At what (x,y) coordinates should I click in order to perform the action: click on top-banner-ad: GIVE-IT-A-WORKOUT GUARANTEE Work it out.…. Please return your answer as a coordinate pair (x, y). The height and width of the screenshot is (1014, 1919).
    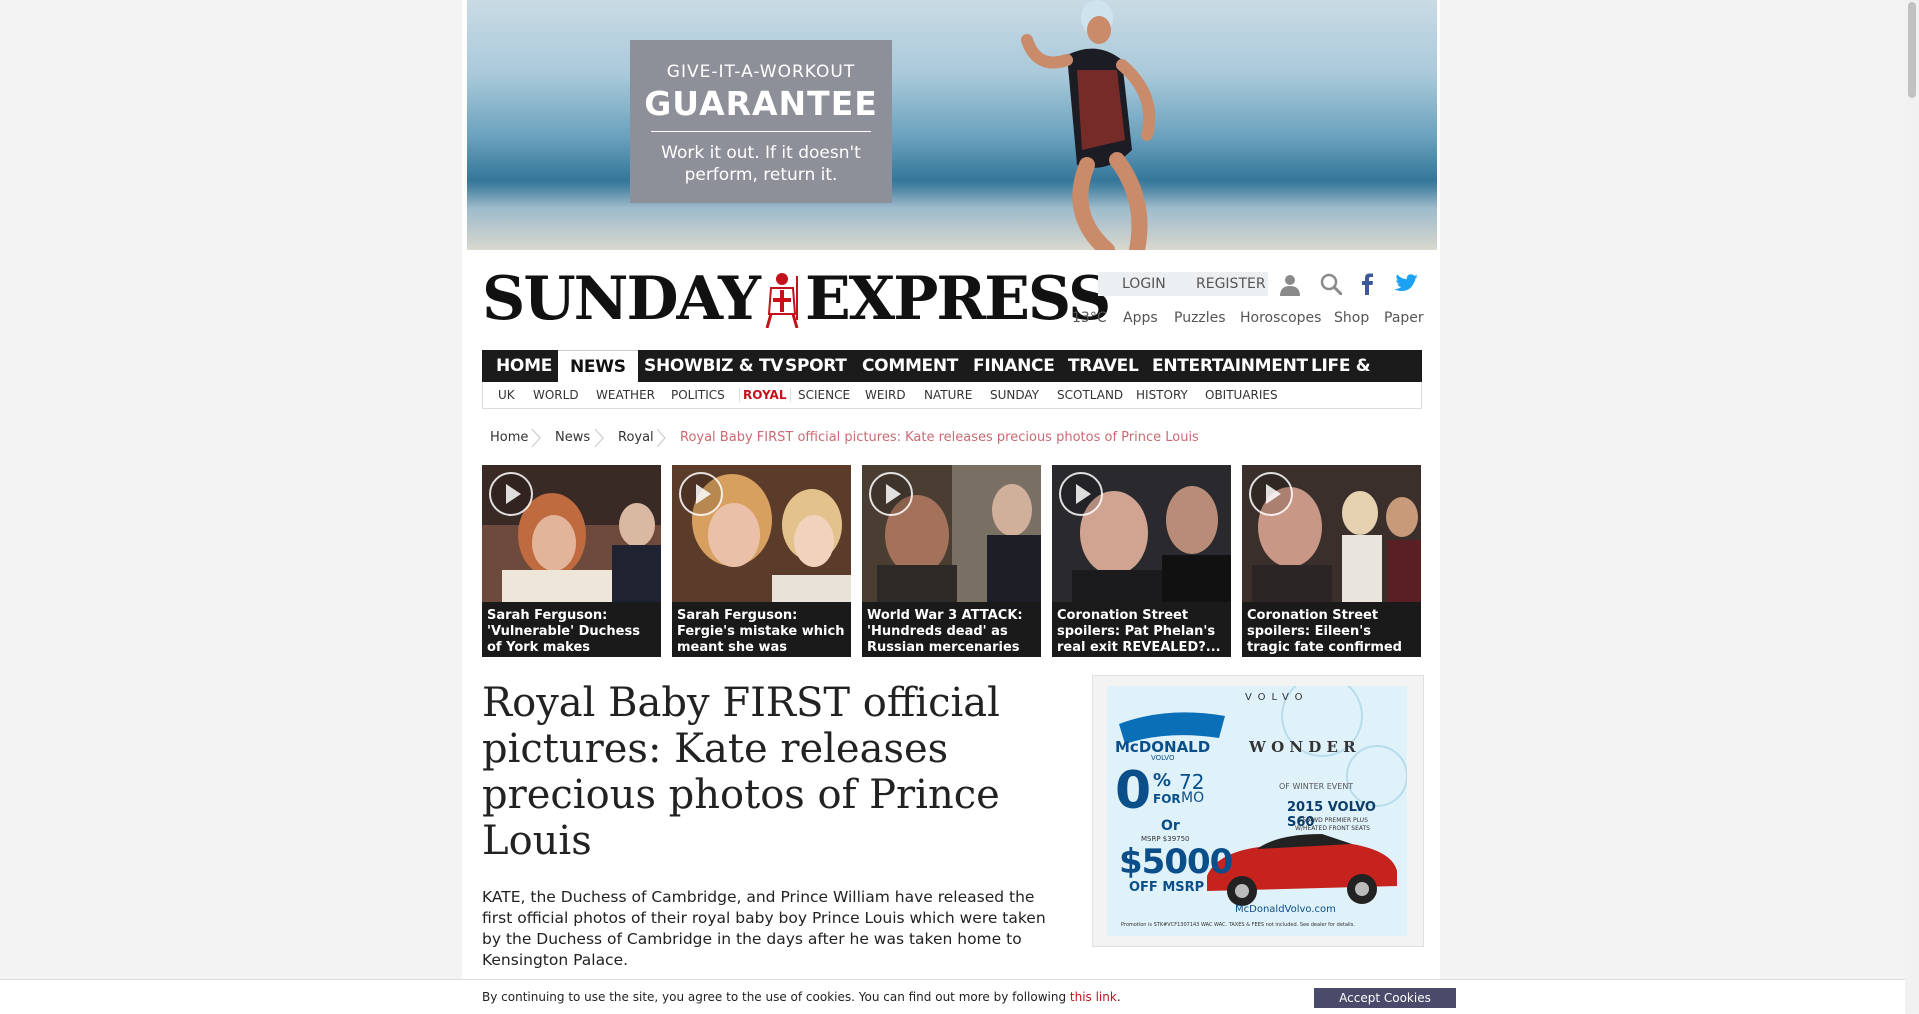
    Looking at the image, I should click on (952, 125).